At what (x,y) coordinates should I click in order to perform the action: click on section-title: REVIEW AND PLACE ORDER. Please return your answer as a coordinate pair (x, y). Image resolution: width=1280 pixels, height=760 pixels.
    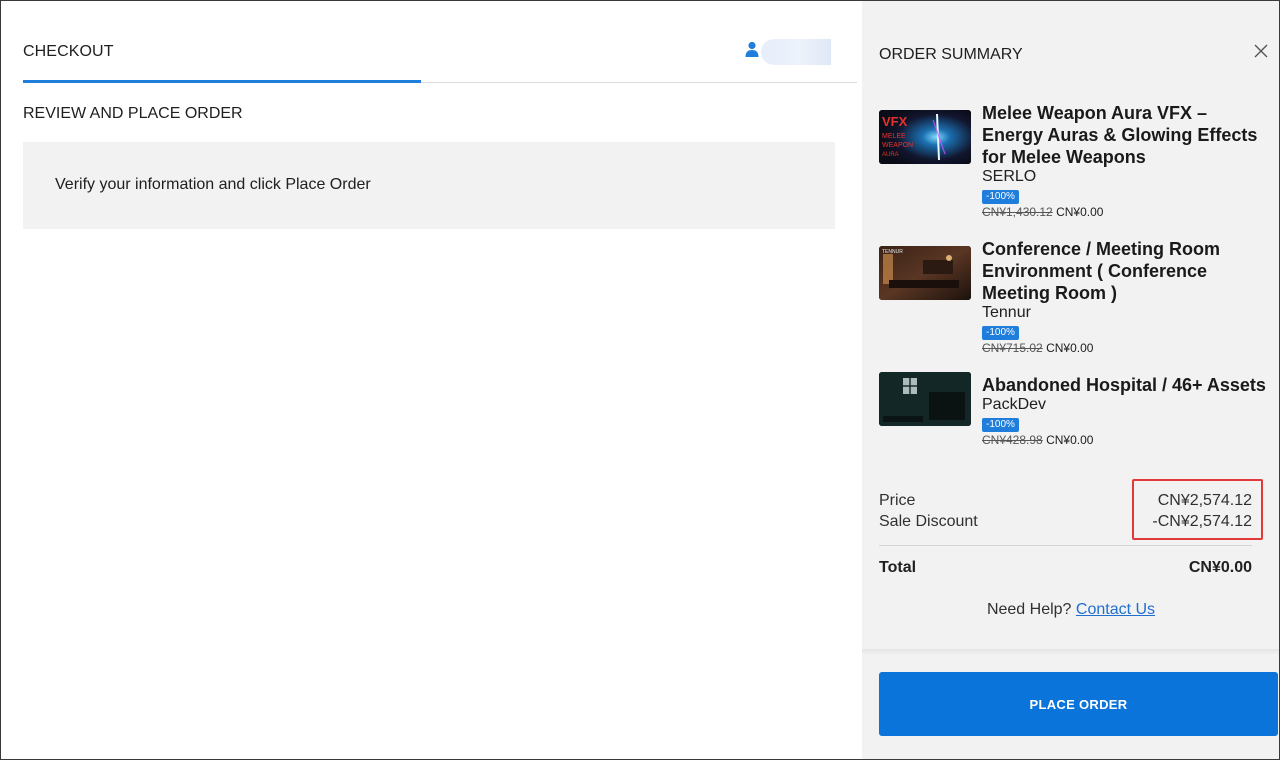
    Looking at the image, I should click on (133, 113).